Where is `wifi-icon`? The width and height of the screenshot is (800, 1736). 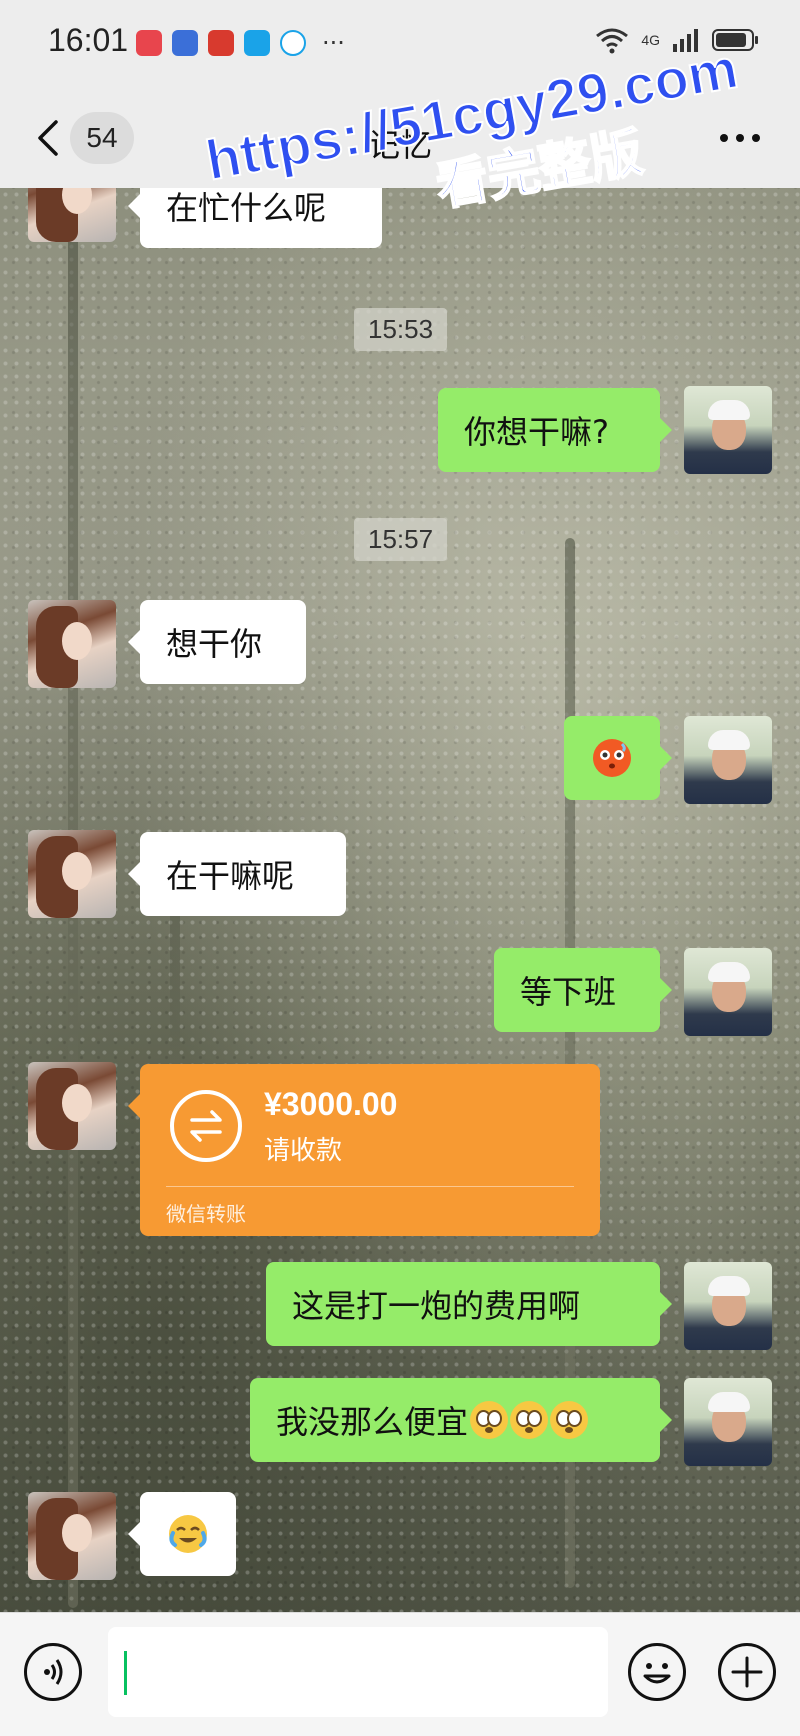 wifi-icon is located at coordinates (612, 41).